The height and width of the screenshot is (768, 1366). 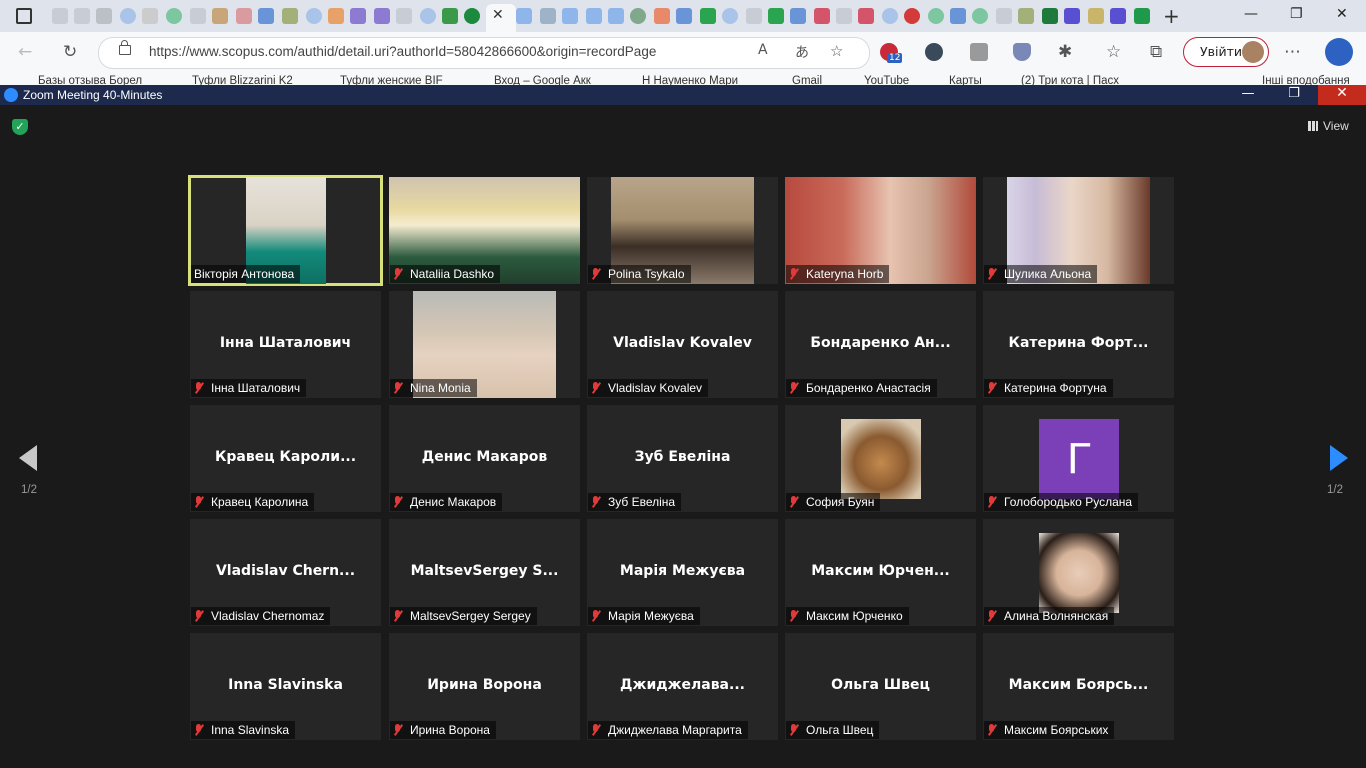 What do you see at coordinates (682, 458) in the screenshot?
I see `participant-tile: Зуб Евеліна Зуб Евеліна` at bounding box center [682, 458].